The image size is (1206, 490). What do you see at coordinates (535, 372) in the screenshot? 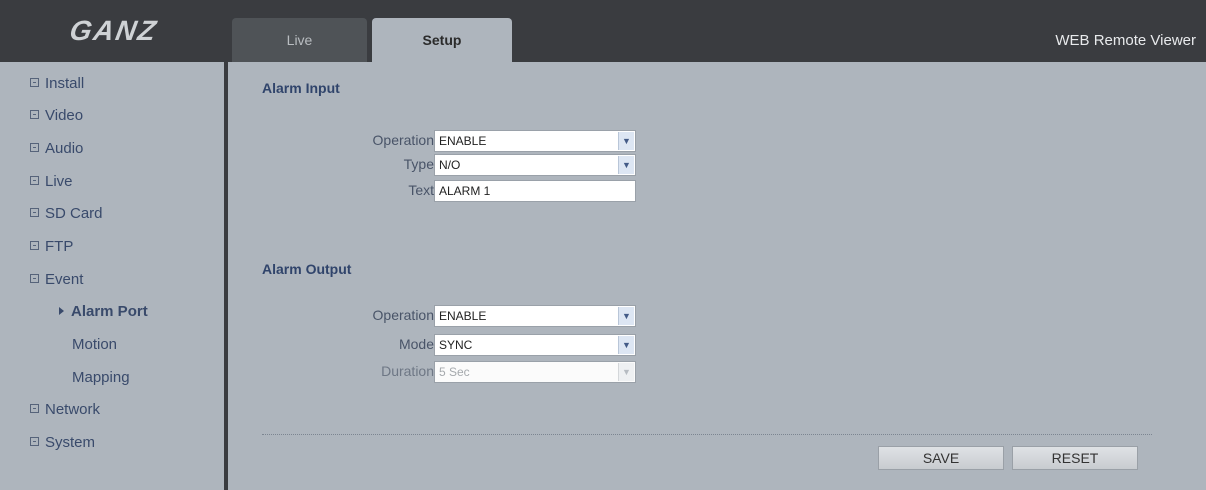
I see `alarm-output-duration-select: 5 Sec ▼` at bounding box center [535, 372].